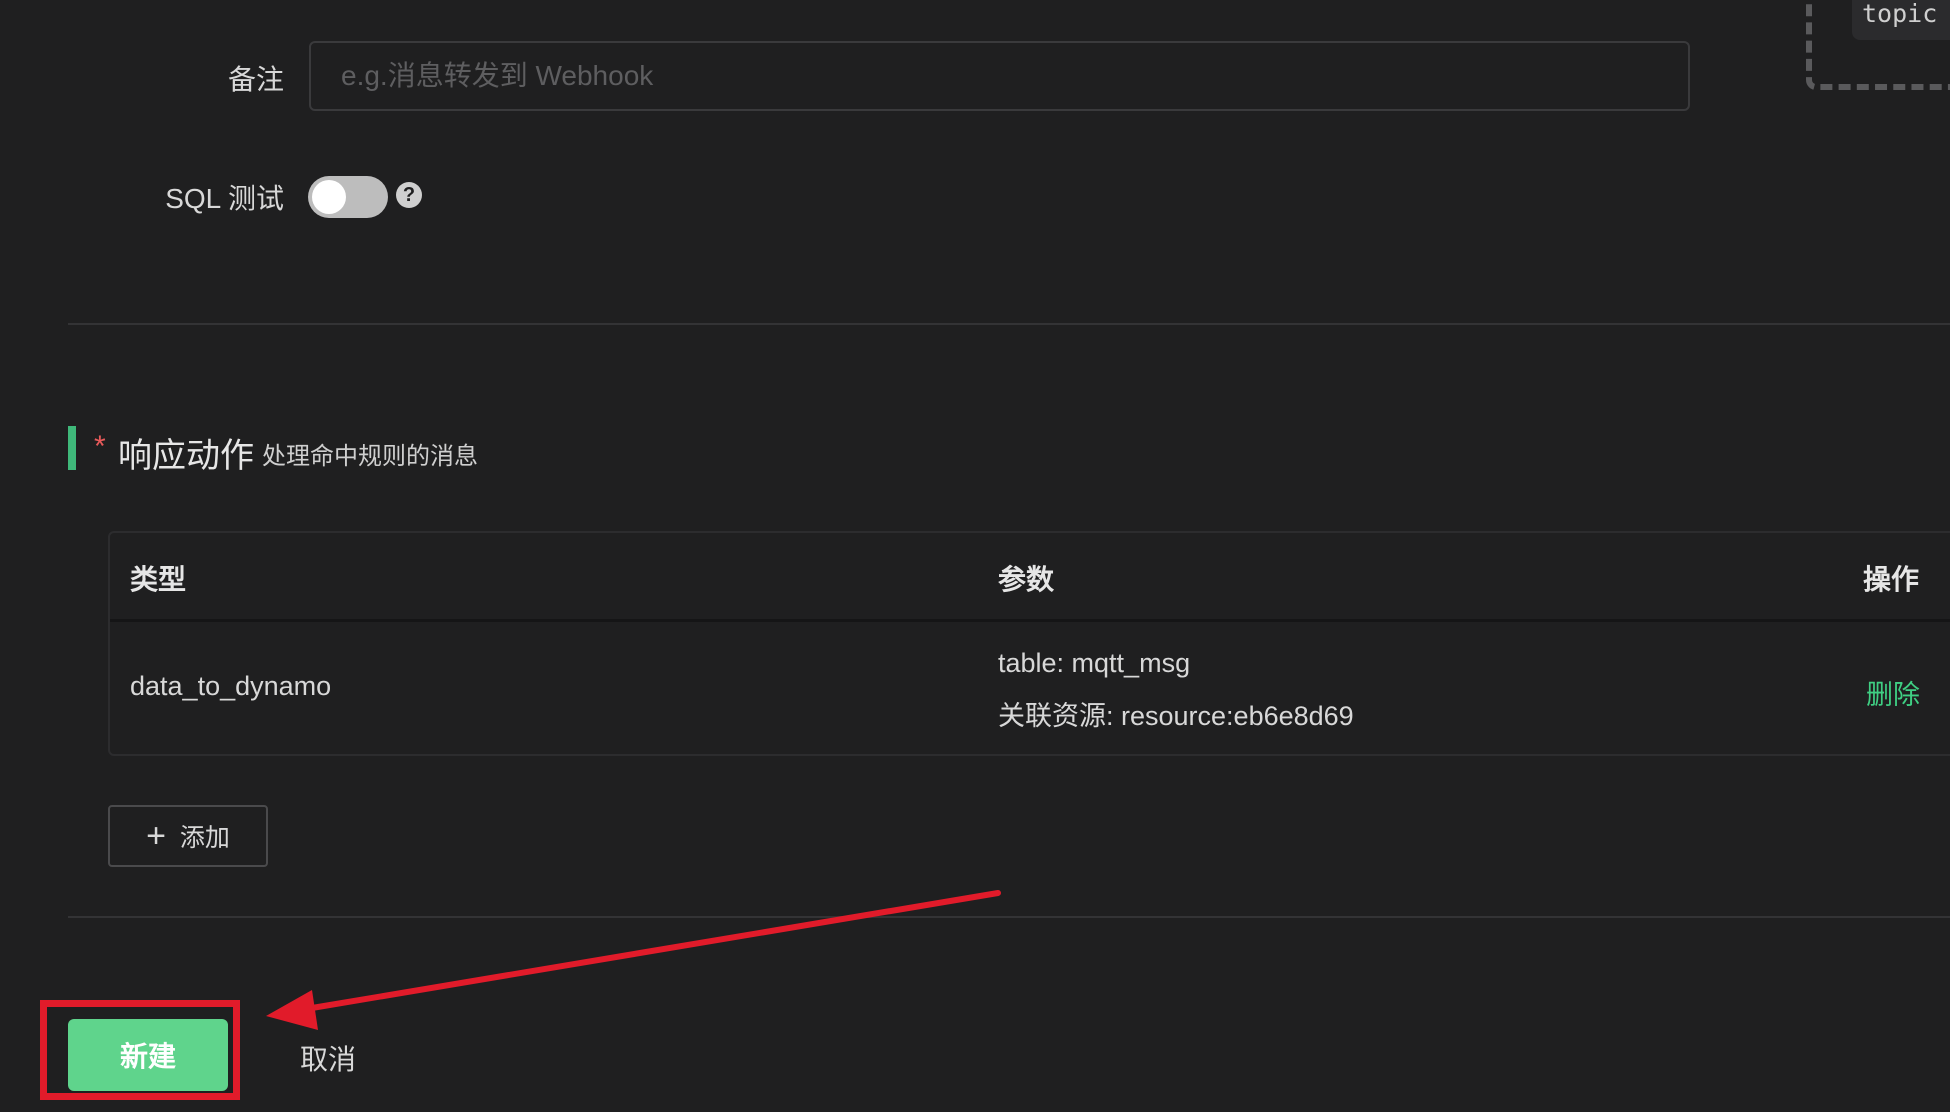 The height and width of the screenshot is (1112, 1950). Describe the element at coordinates (409, 195) in the screenshot. I see `question-circle-icon: ?` at that location.